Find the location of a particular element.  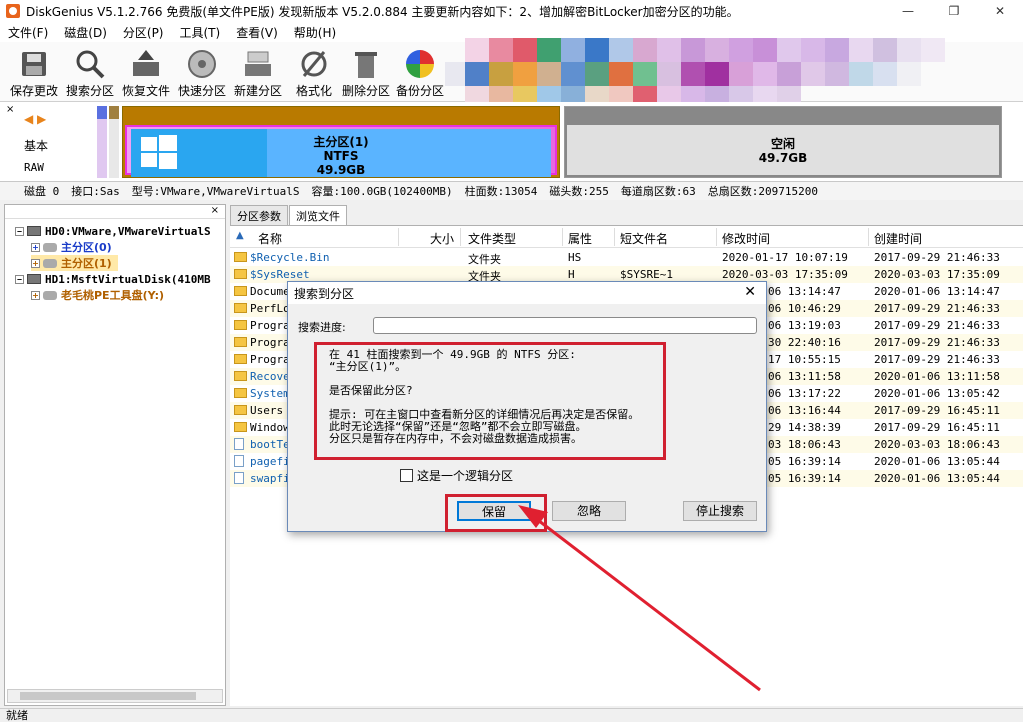

col-created: 创建时间 is located at coordinates (898, 238).